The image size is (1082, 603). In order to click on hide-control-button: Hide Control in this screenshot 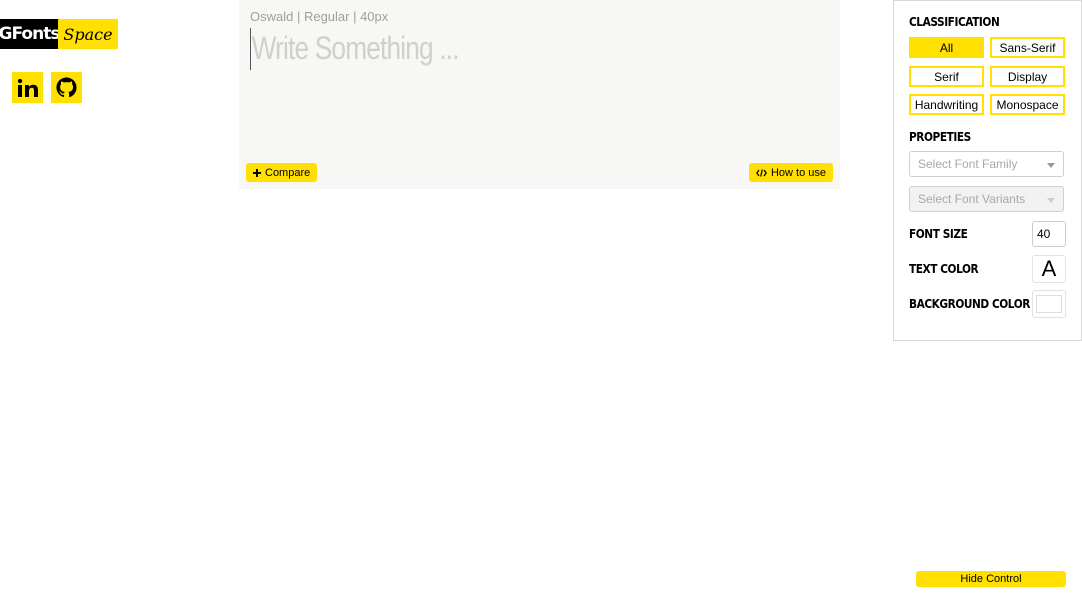, I will do `click(991, 579)`.